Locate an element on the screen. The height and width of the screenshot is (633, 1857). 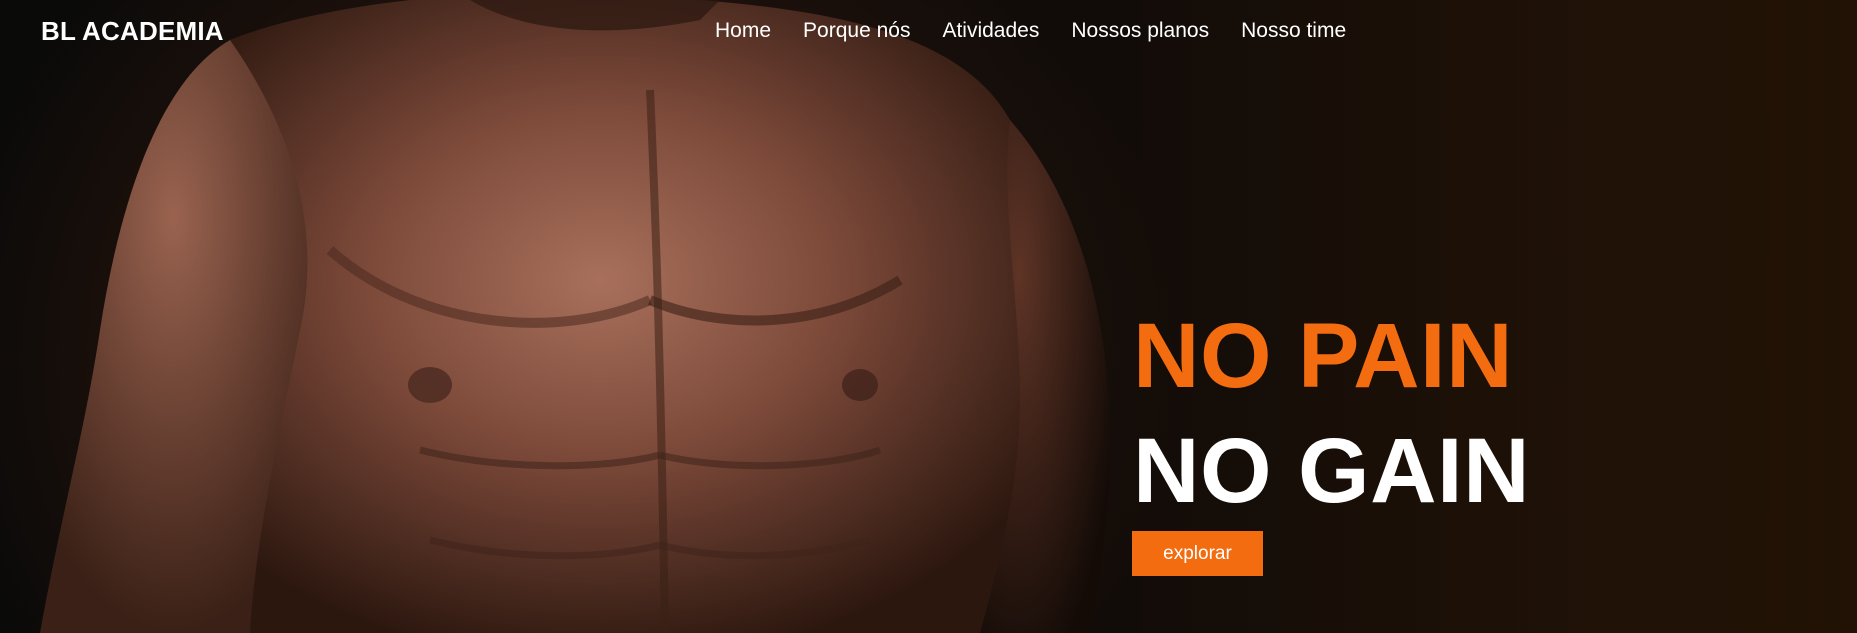
nav-link-nosso-time: Nosso time is located at coordinates (1293, 31).